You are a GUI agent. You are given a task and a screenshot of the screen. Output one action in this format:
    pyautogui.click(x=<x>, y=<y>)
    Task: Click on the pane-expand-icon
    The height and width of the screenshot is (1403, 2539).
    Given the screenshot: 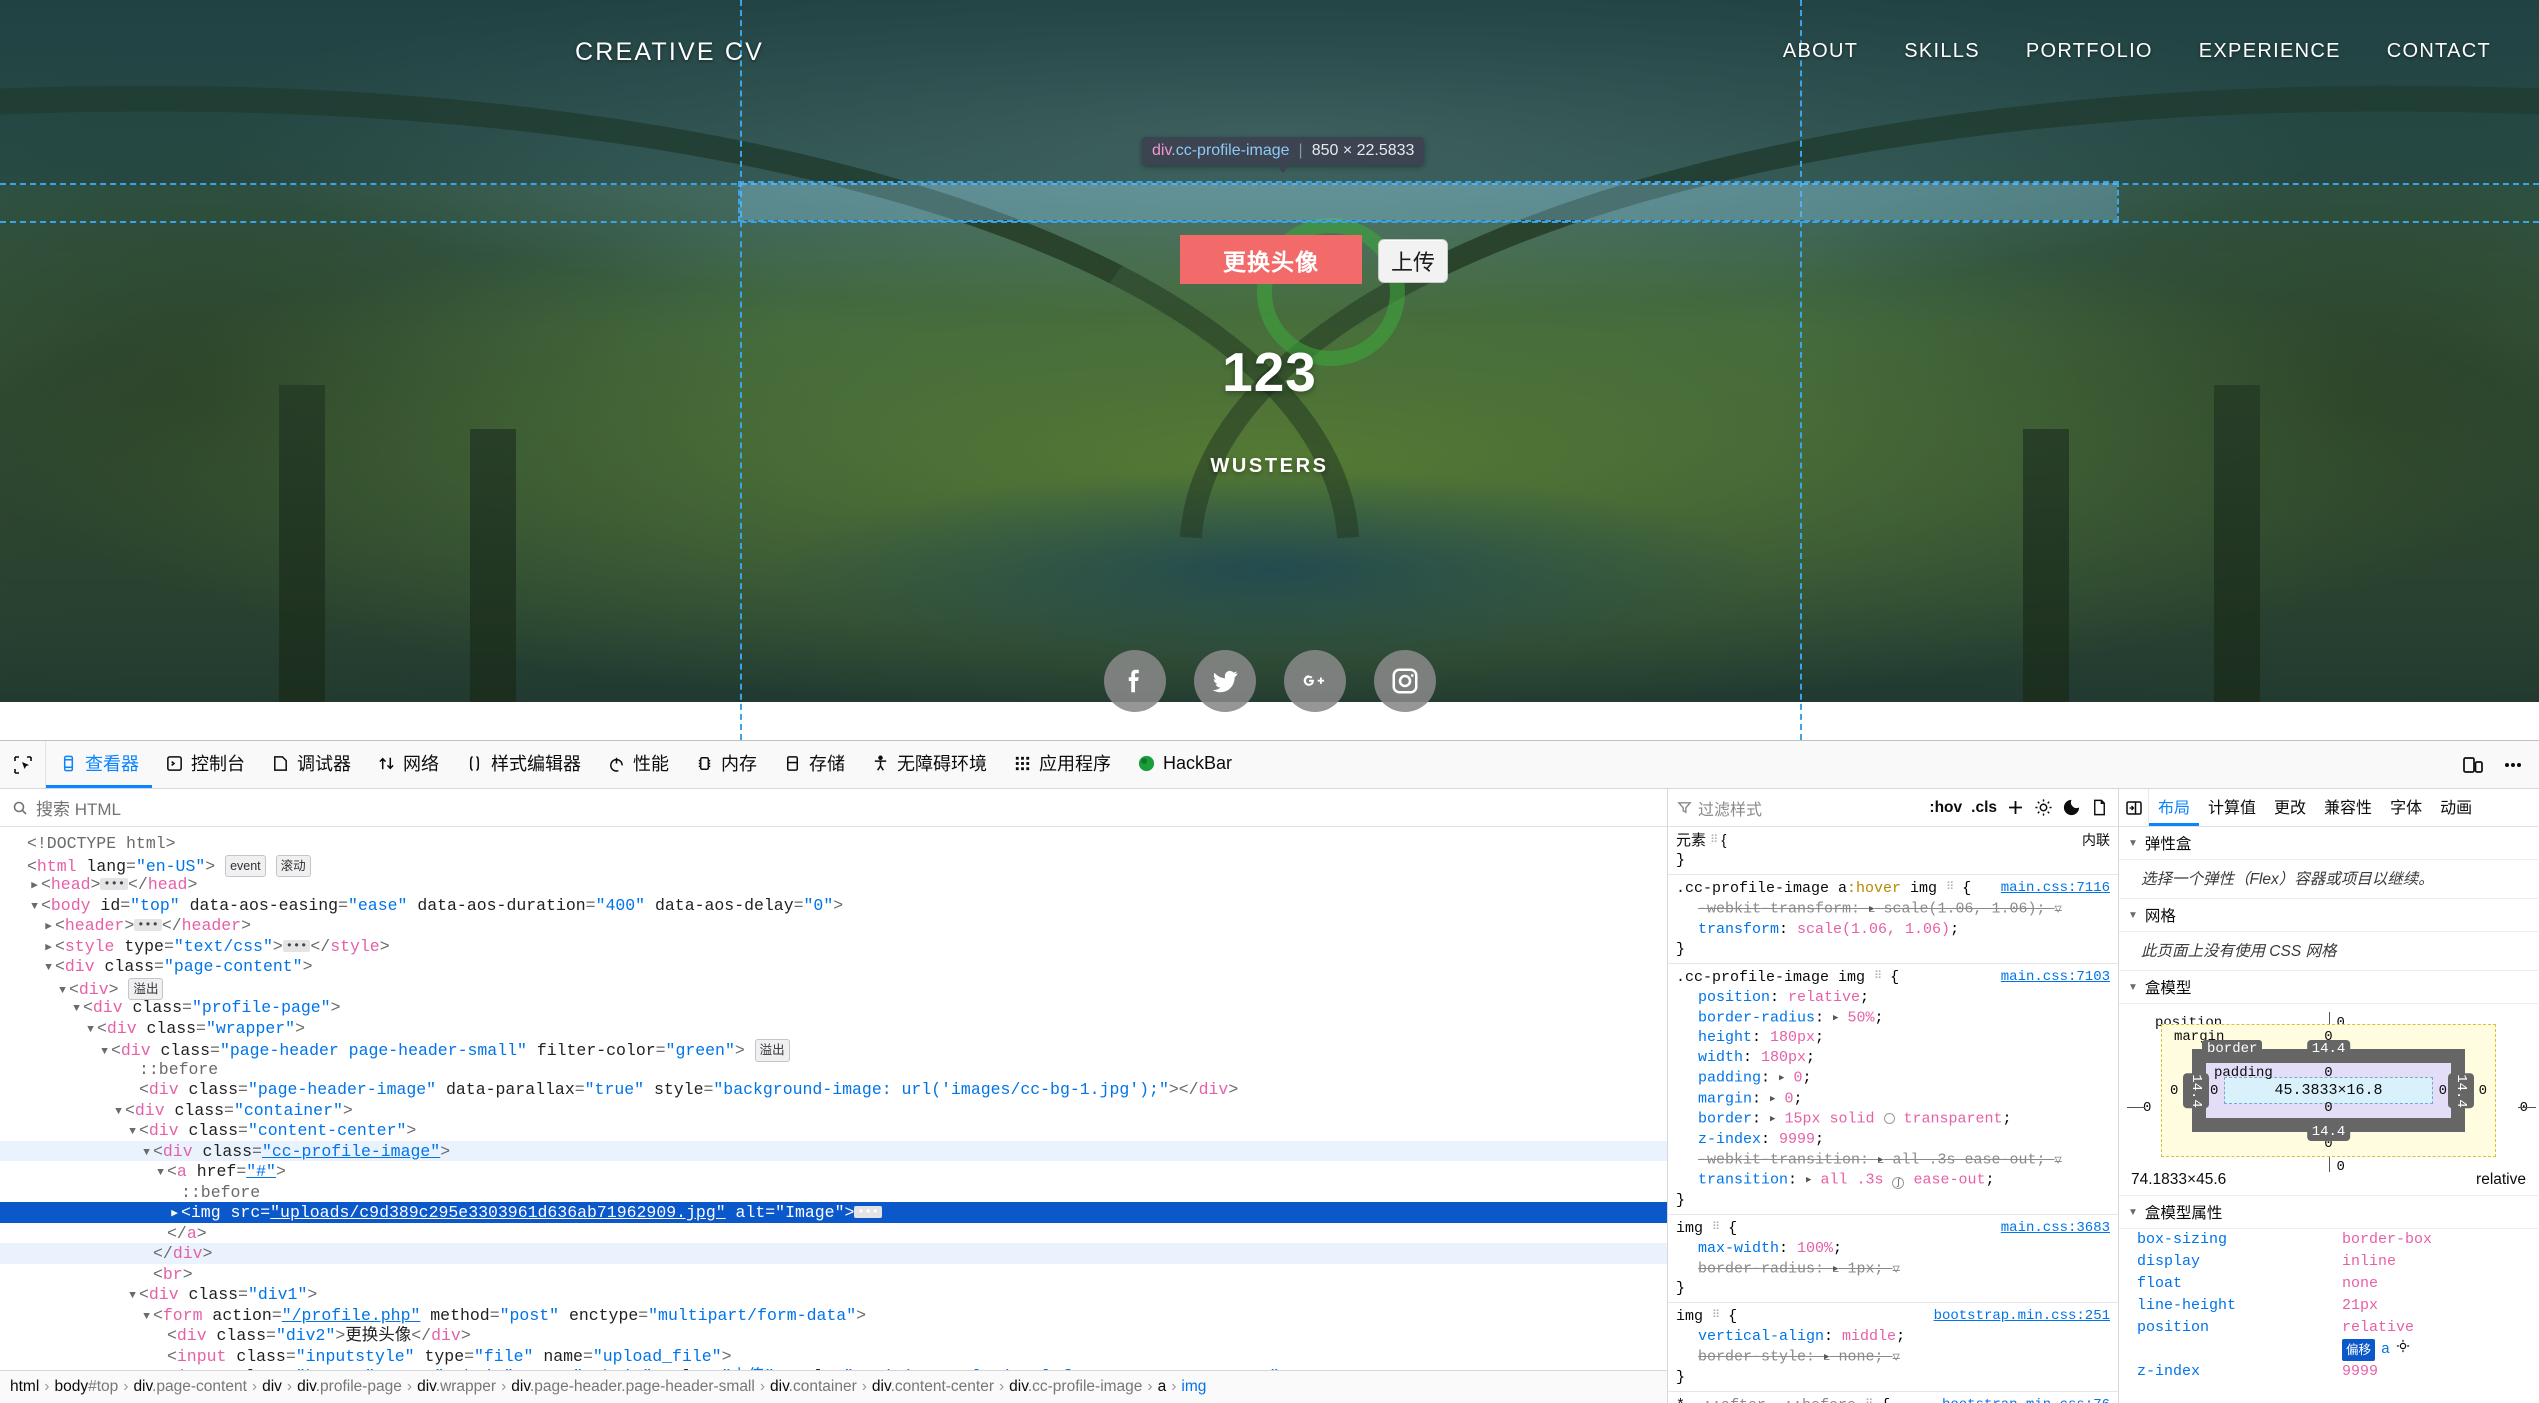 What is the action you would take?
    pyautogui.click(x=2134, y=807)
    